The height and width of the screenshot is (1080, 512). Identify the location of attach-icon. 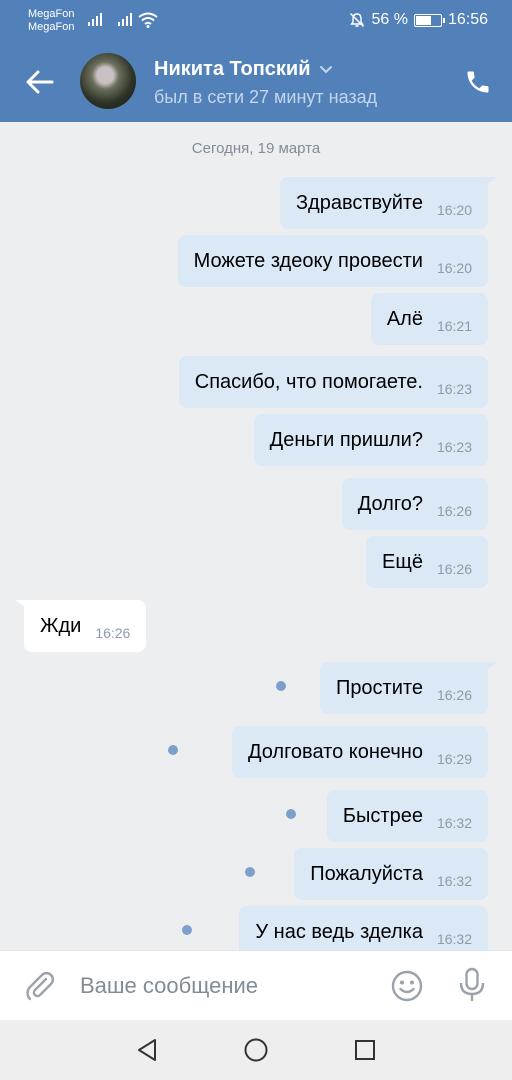
(40, 986).